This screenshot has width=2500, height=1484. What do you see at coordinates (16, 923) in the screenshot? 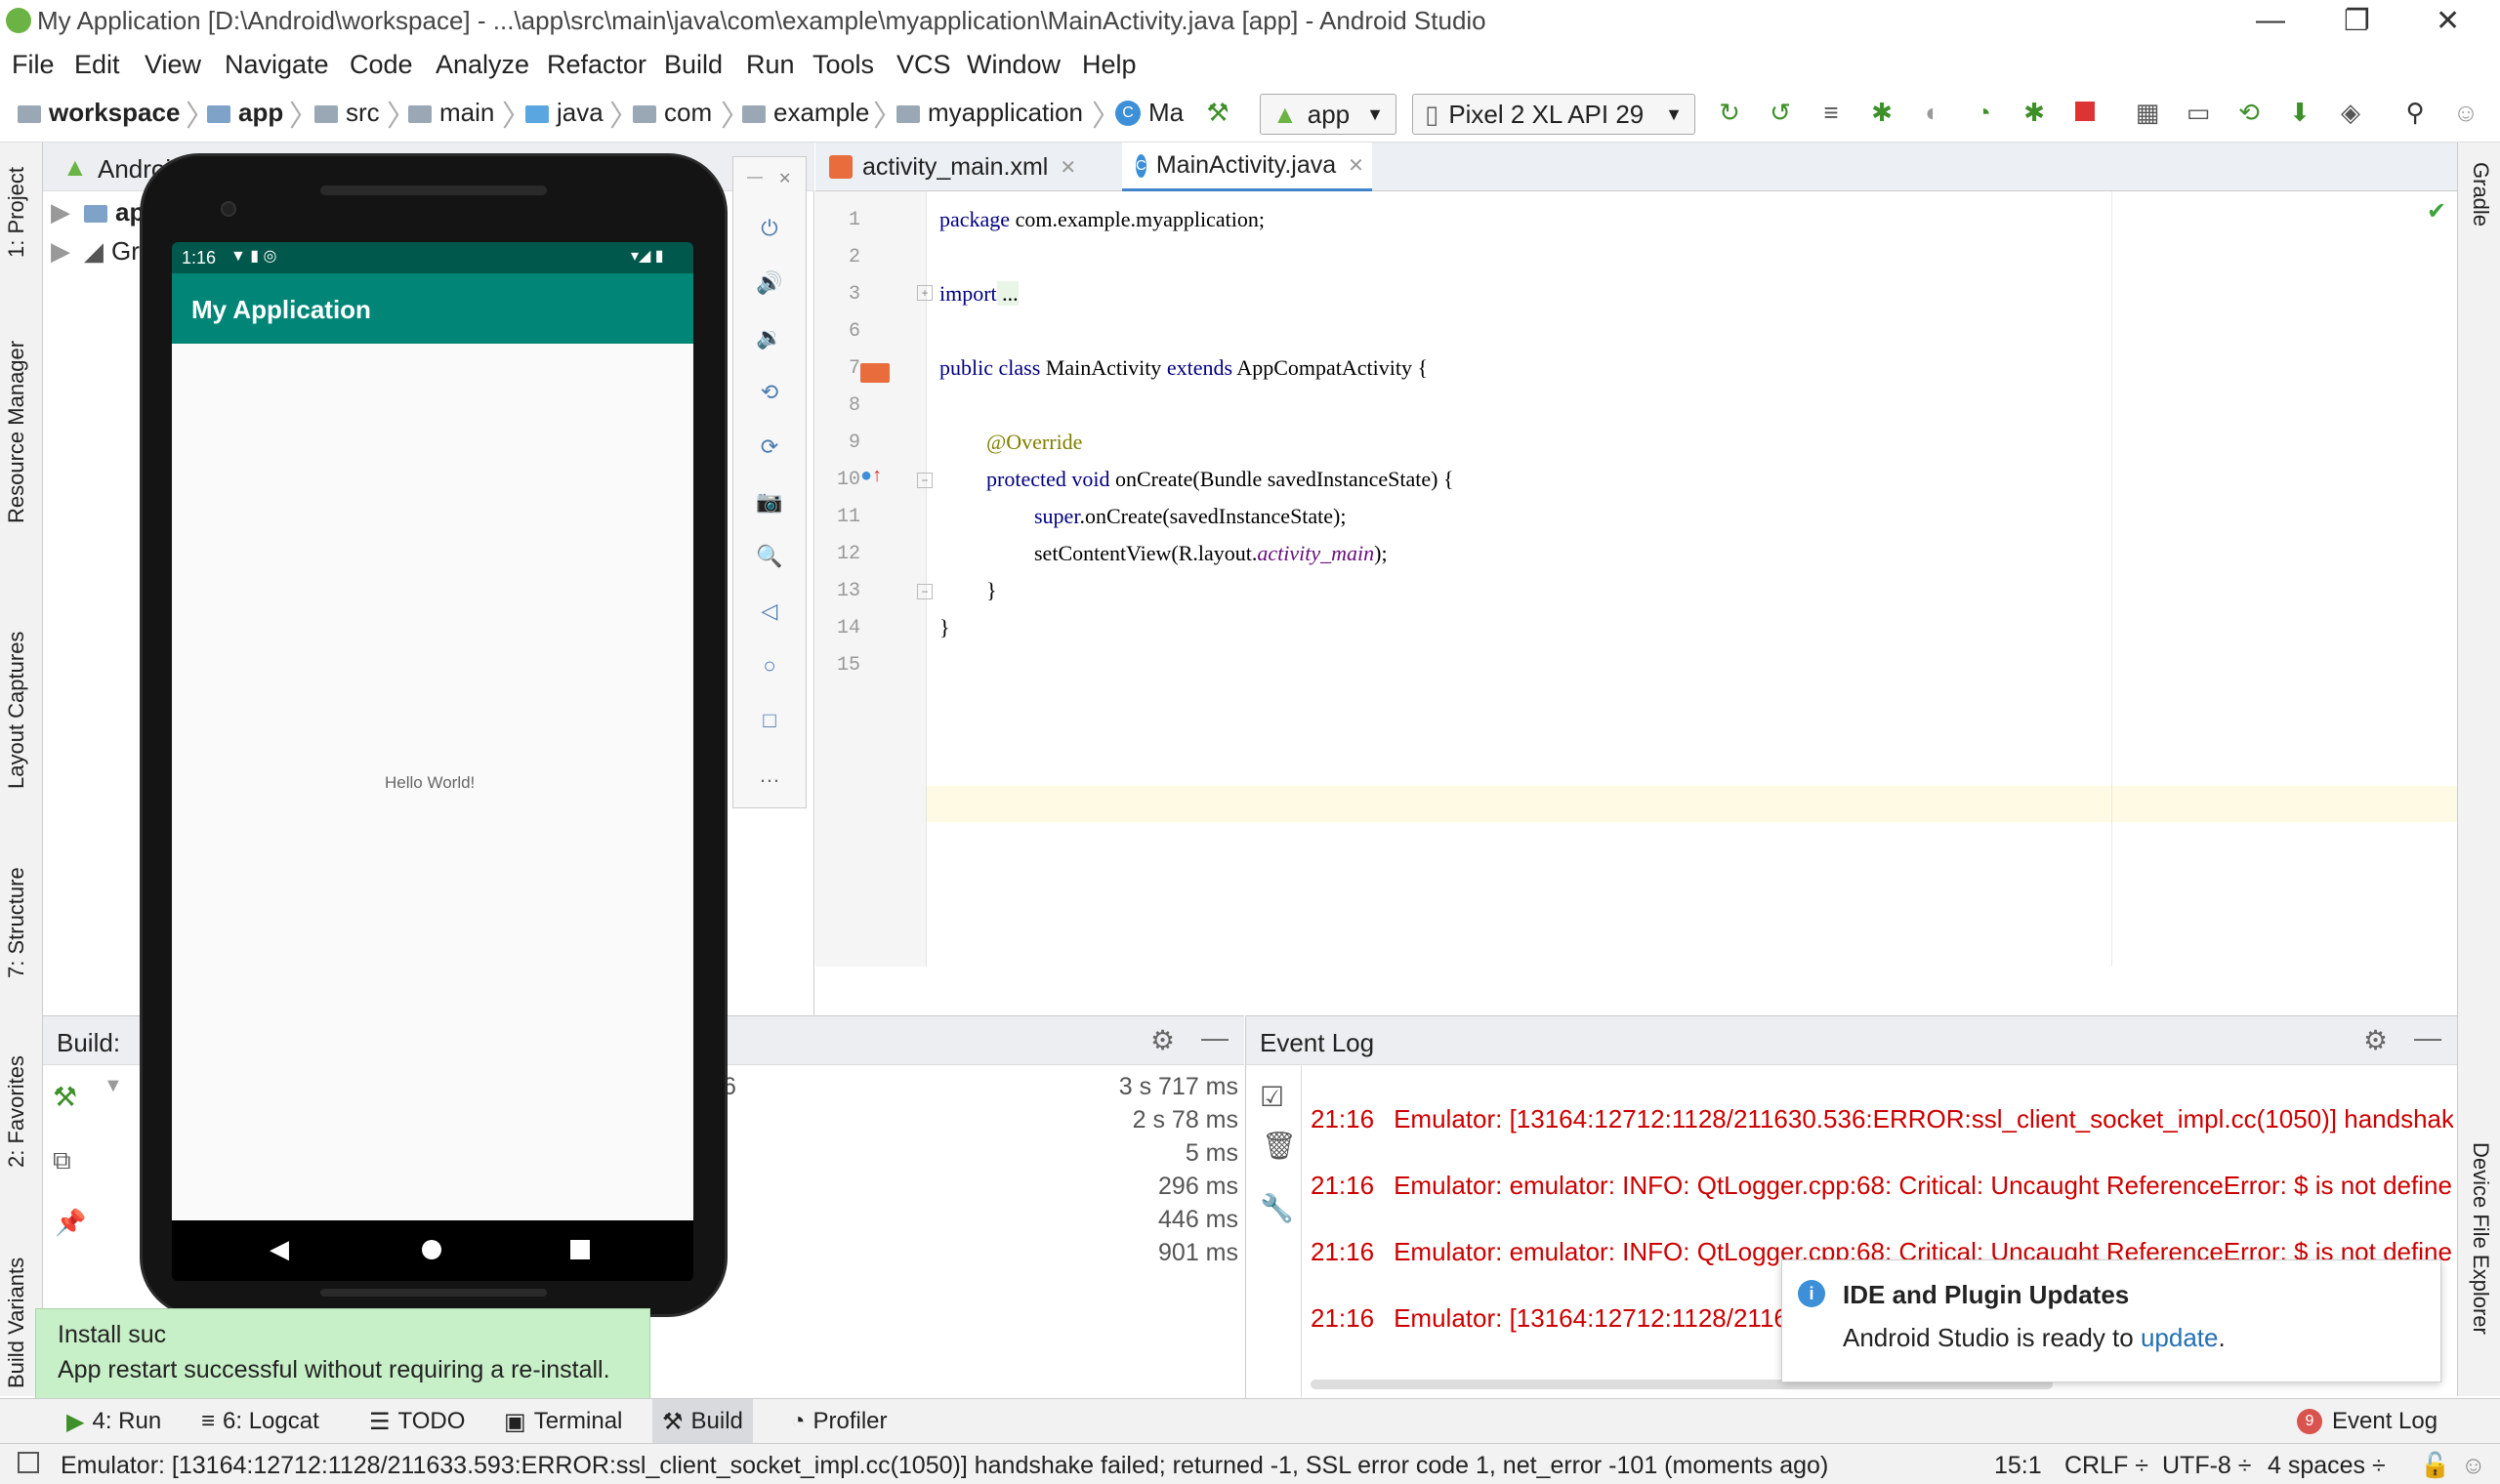
I see `tab-structure: 7: Structure` at bounding box center [16, 923].